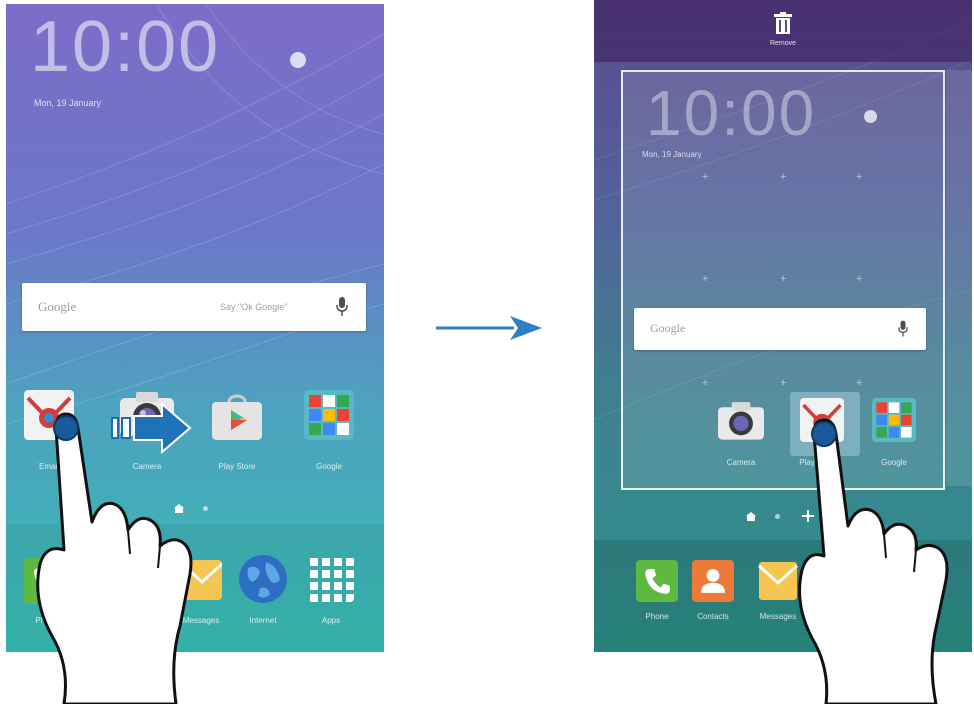 Image resolution: width=974 pixels, height=704 pixels. What do you see at coordinates (751, 516) in the screenshot?
I see `home-page-indicator-icon` at bounding box center [751, 516].